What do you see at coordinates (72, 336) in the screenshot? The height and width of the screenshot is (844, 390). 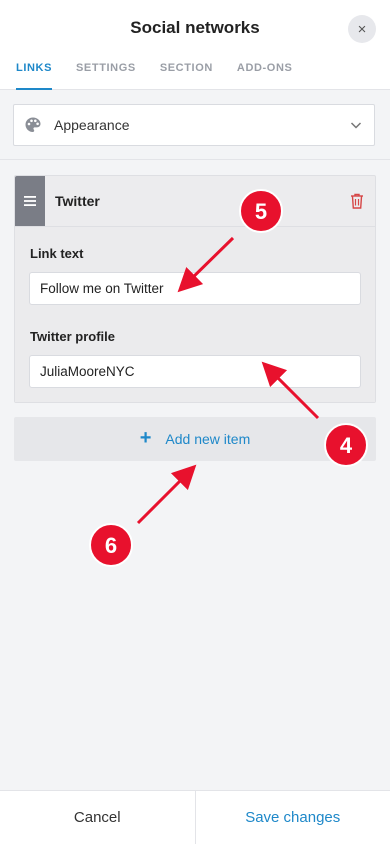 I see `twitter-profile-label: Twitter profile` at bounding box center [72, 336].